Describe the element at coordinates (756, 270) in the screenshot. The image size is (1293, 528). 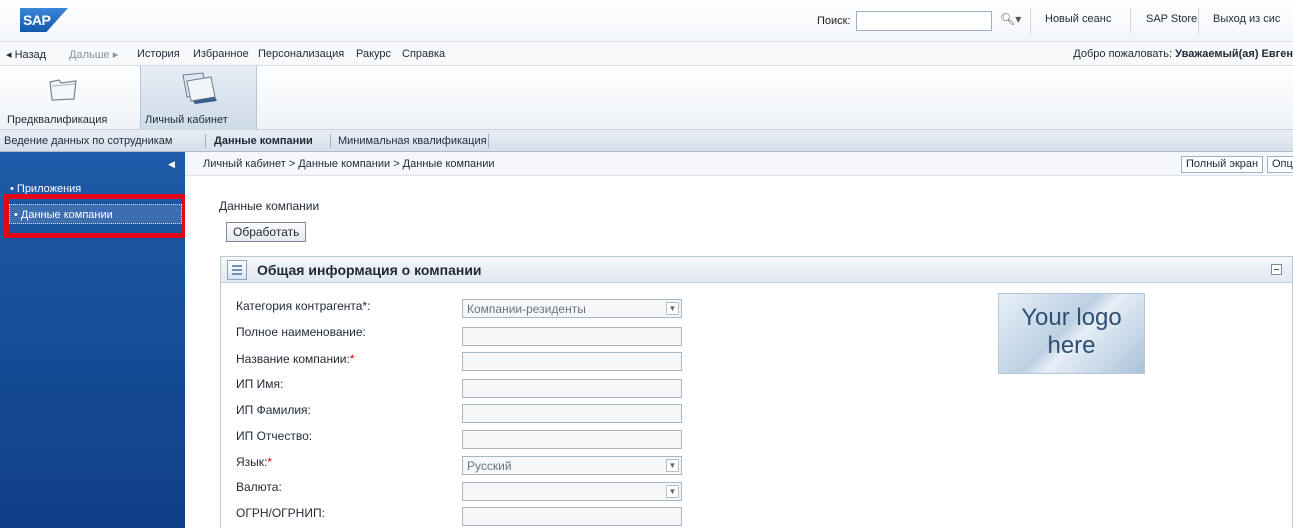
I see `panel-header: Общая информация о компании` at that location.